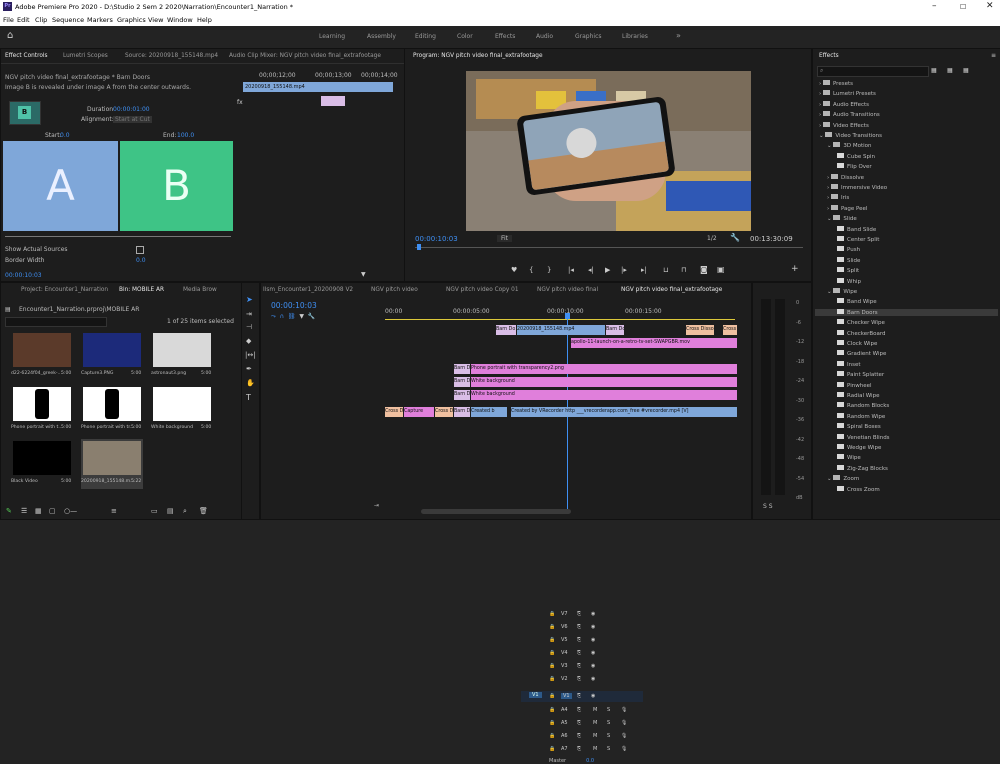 The width and height of the screenshot is (1000, 764). What do you see at coordinates (604, 382) in the screenshot?
I see `clip-v3-white-bg: White background` at bounding box center [604, 382].